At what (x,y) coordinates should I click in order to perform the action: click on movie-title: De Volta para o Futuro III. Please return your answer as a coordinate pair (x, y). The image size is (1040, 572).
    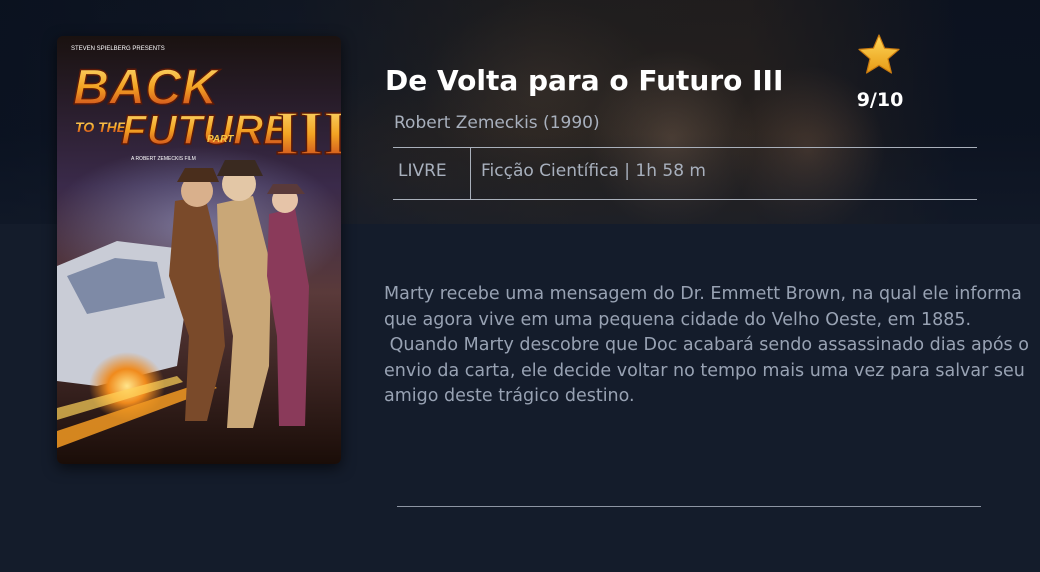
    Looking at the image, I should click on (584, 80).